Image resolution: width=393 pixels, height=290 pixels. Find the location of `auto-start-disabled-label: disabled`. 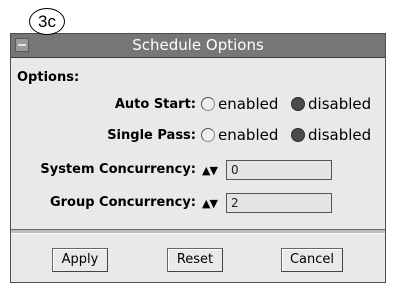

auto-start-disabled-label: disabled is located at coordinates (340, 104).